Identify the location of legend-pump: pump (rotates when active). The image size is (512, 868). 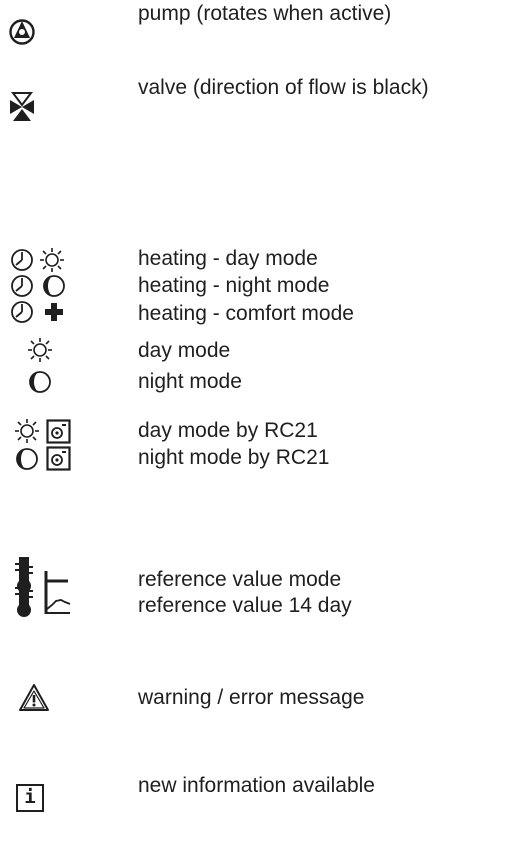
(265, 13).